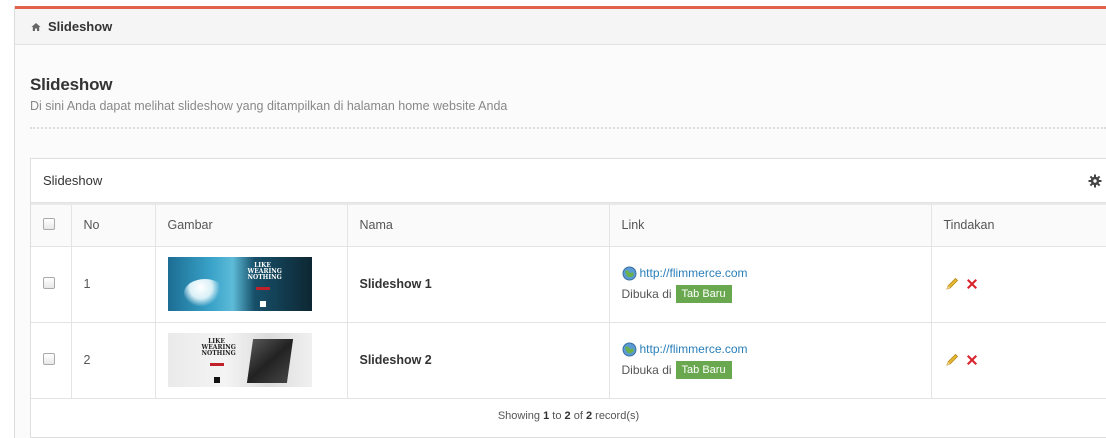 The image size is (1106, 438). Describe the element at coordinates (546, 415) in the screenshot. I see `pagination-from: 1` at that location.